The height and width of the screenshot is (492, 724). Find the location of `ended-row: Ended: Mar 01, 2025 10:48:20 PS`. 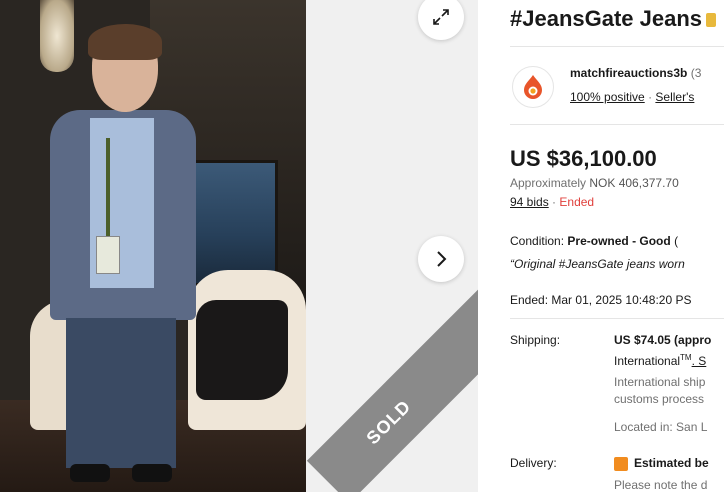

ended-row: Ended: Mar 01, 2025 10:48:20 PS is located at coordinates (601, 300).